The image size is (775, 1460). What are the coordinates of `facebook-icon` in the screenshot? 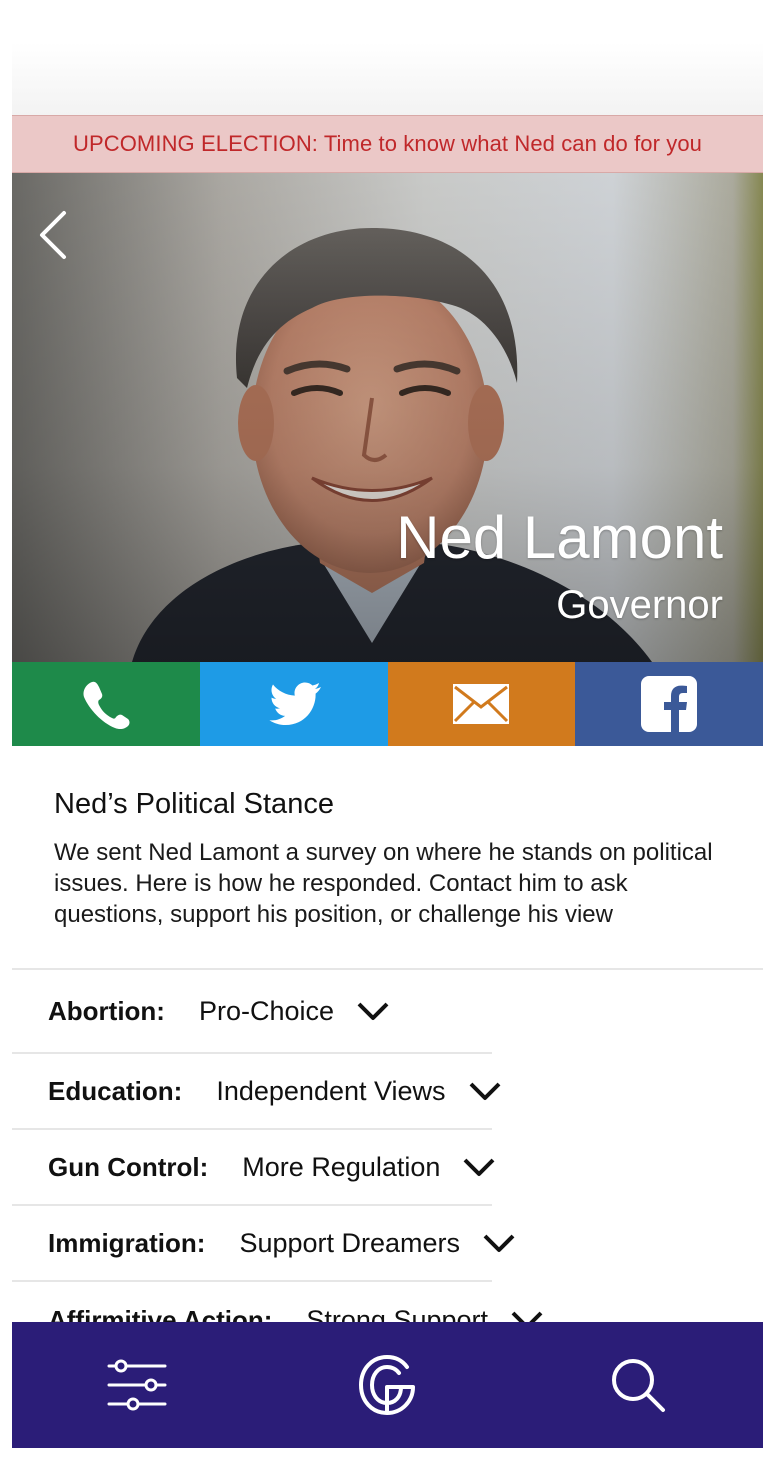 It's located at (669, 704).